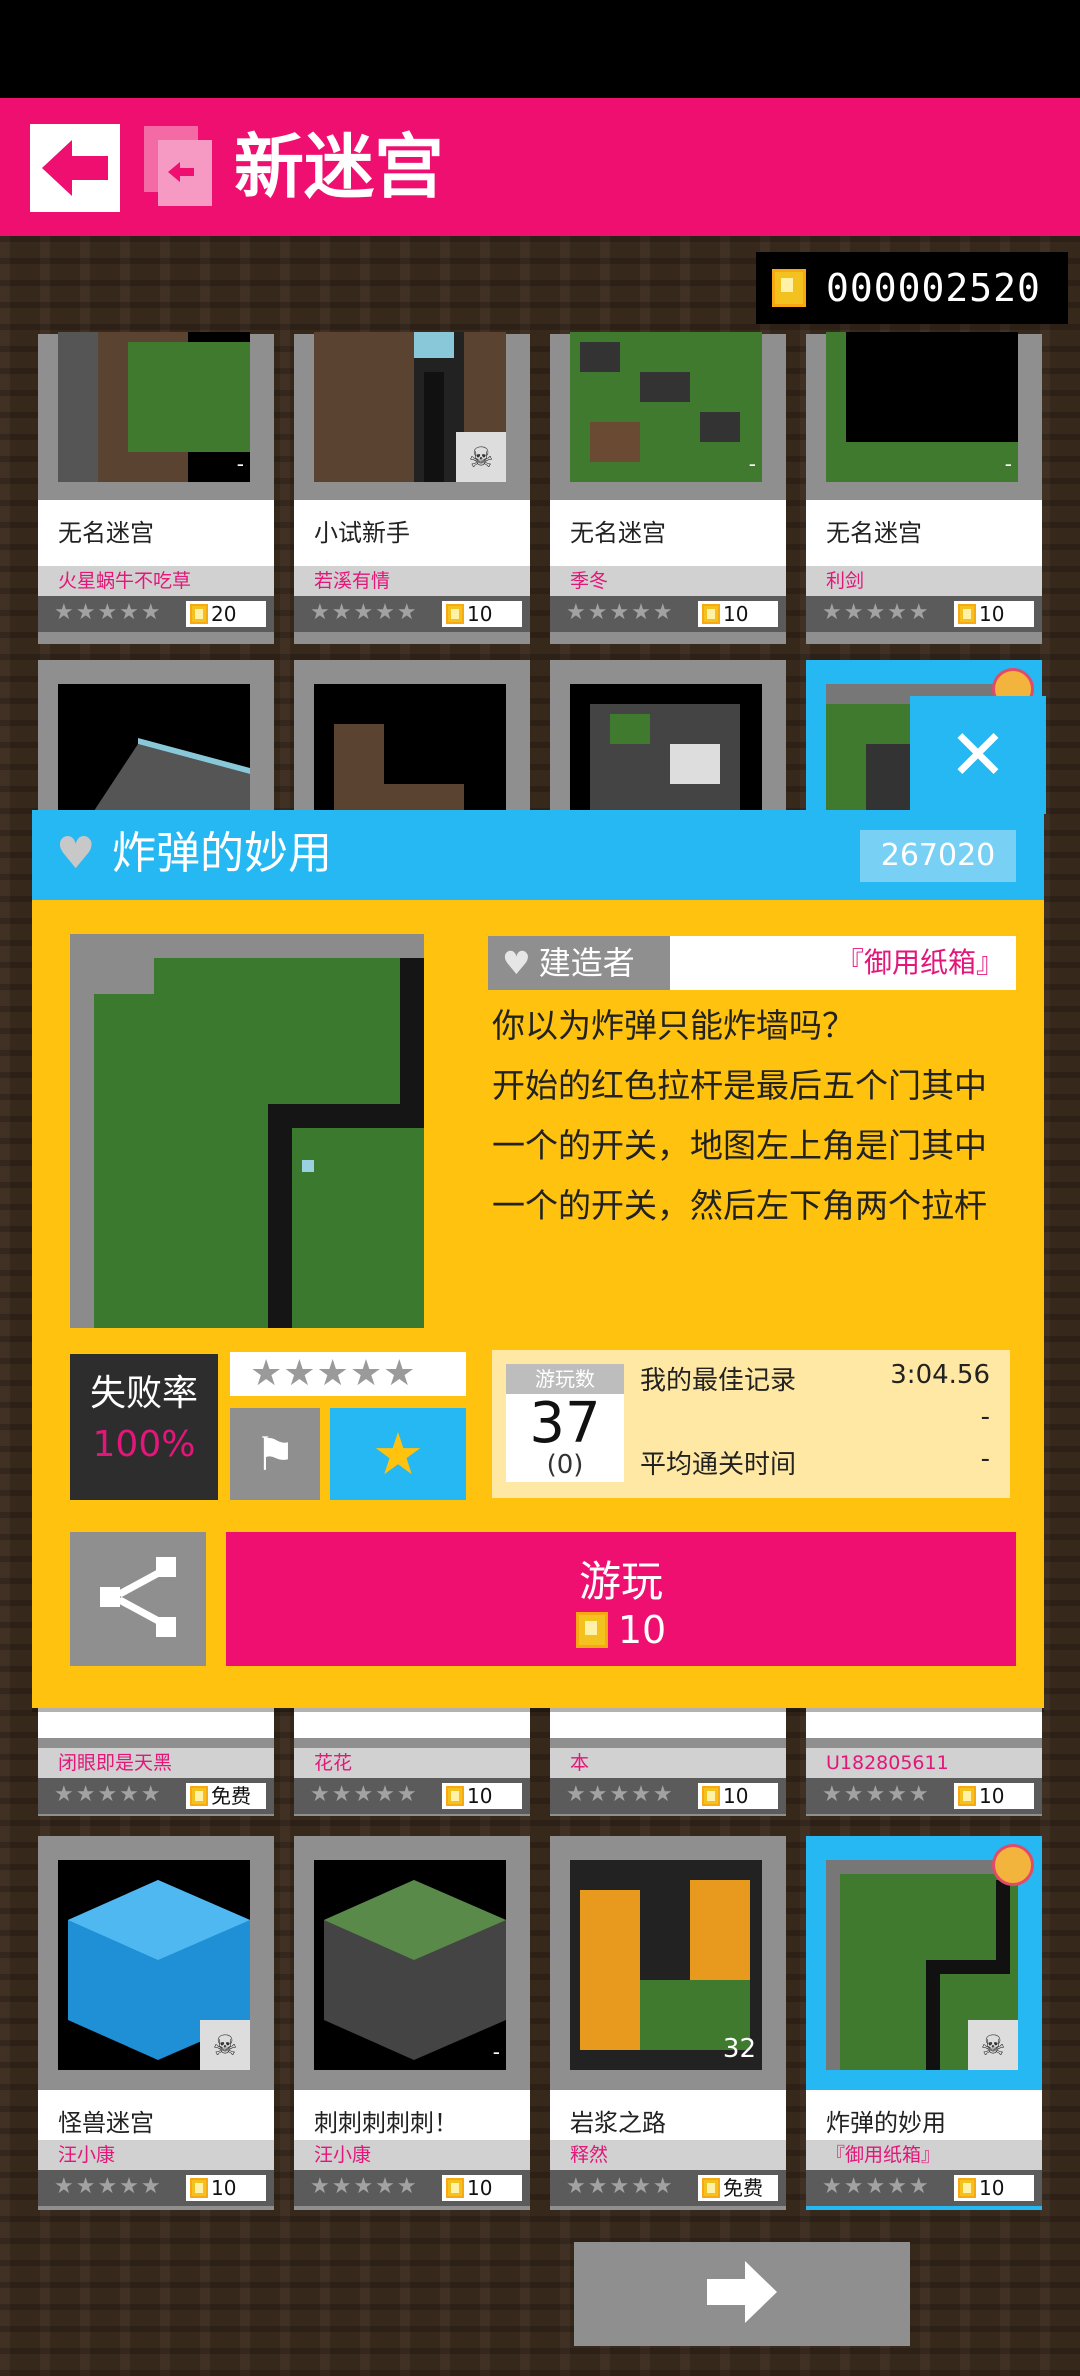  Describe the element at coordinates (412, 488) in the screenshot. I see `maze-card: ☠ 小试新手 若溪有情 ★★★★★ 10` at that location.